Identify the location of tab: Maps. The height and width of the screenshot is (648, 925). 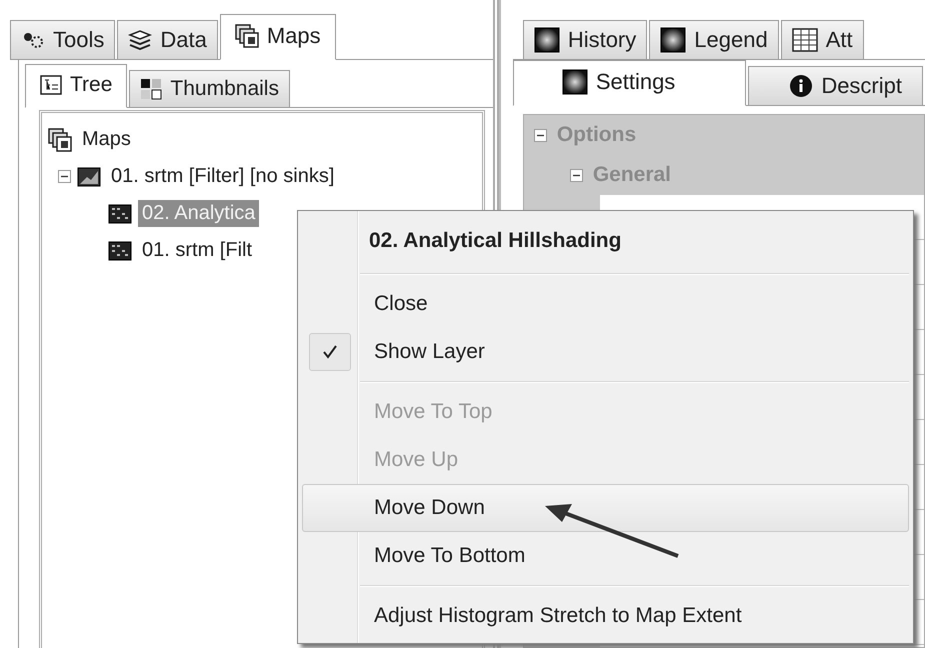
(278, 37).